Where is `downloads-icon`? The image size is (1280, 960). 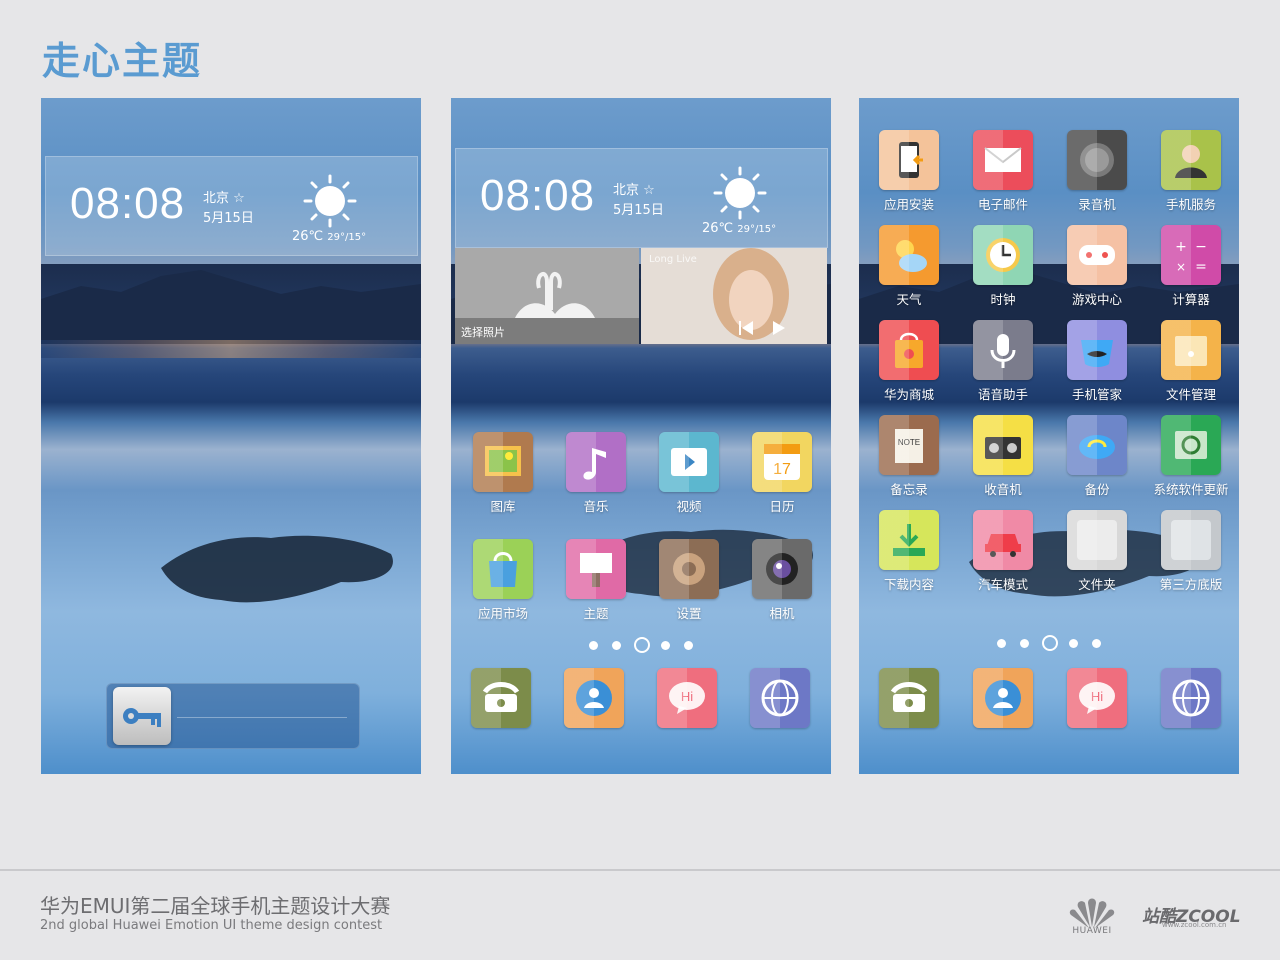 downloads-icon is located at coordinates (909, 540).